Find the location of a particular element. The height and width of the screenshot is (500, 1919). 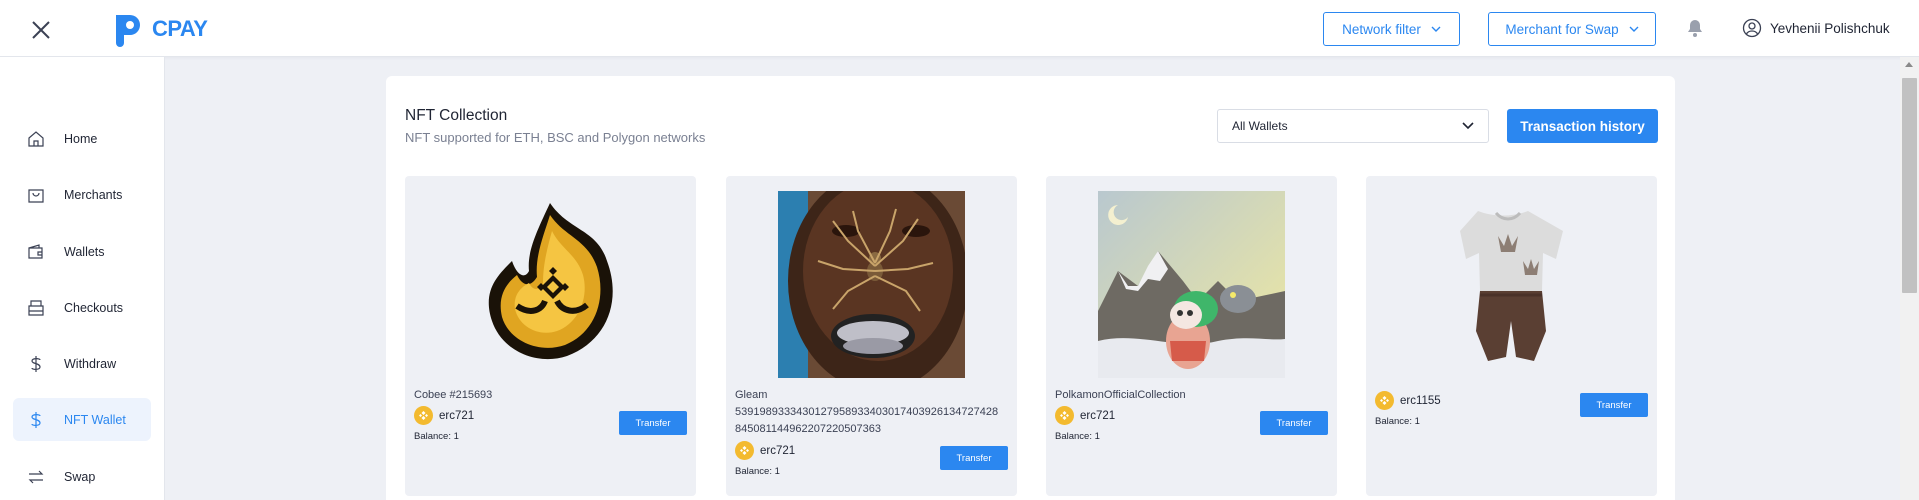

sidebar-item-nft-wallet: NFT Wallet is located at coordinates (82, 419).